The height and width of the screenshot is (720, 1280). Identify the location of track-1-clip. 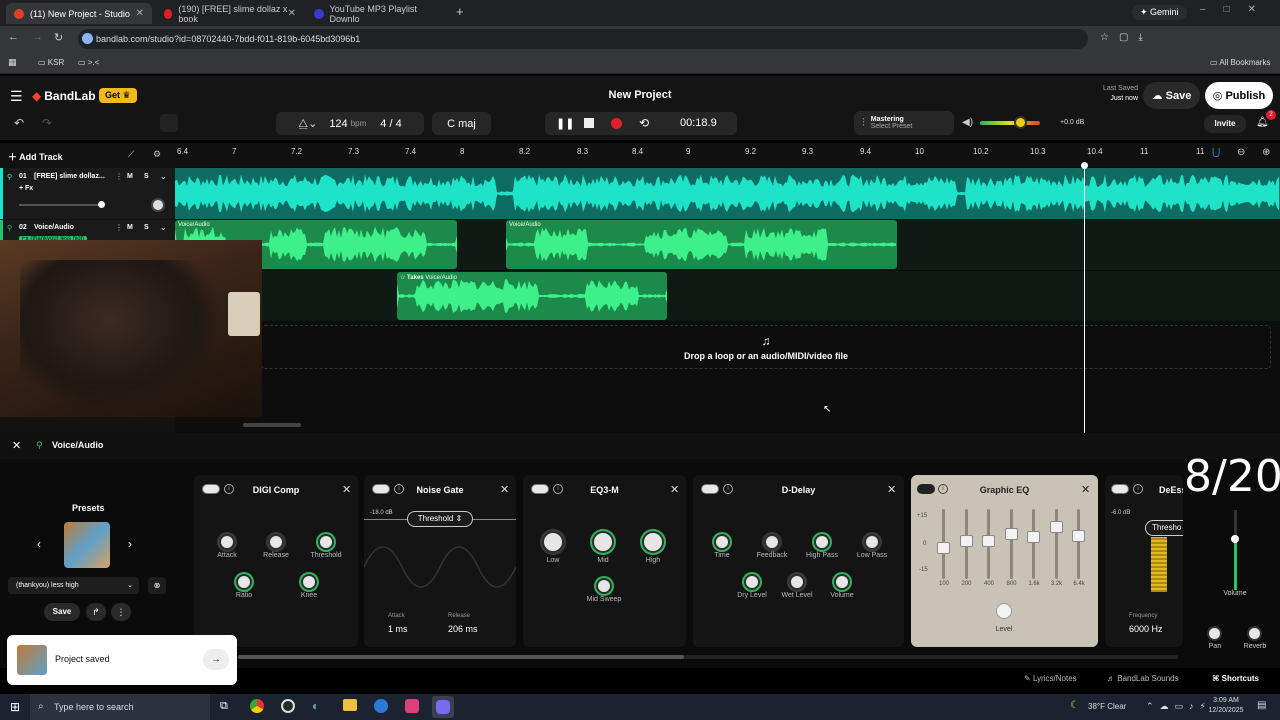
(727, 193).